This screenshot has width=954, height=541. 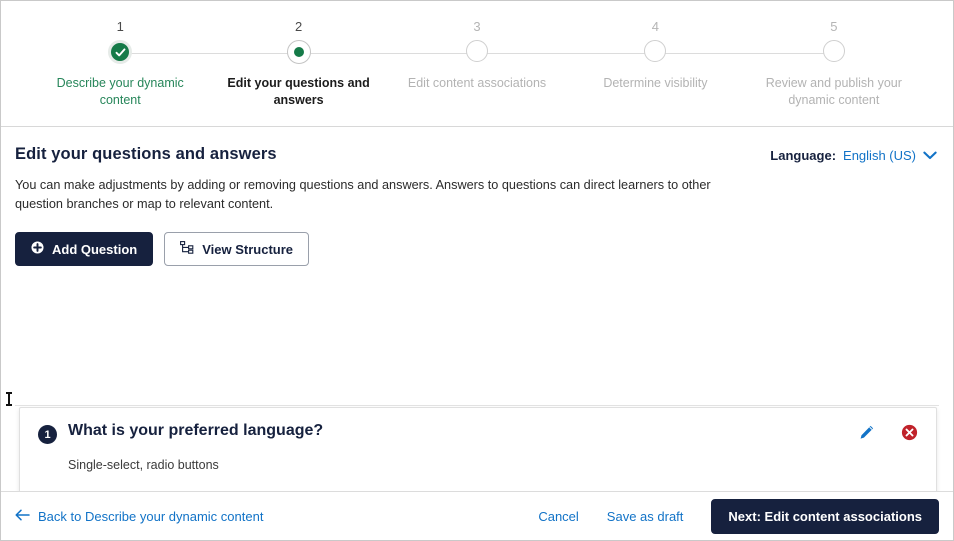 What do you see at coordinates (477, 26) in the screenshot?
I see `step-number: 3` at bounding box center [477, 26].